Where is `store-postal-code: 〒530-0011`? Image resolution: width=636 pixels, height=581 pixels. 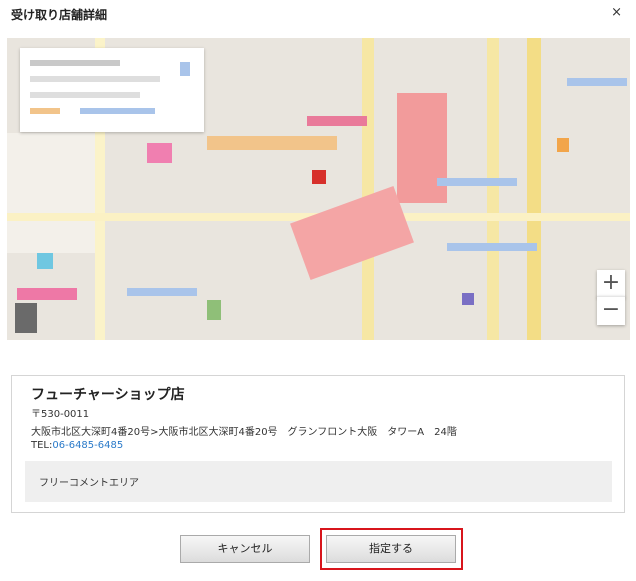
store-postal-code: 〒530-0011 is located at coordinates (60, 414).